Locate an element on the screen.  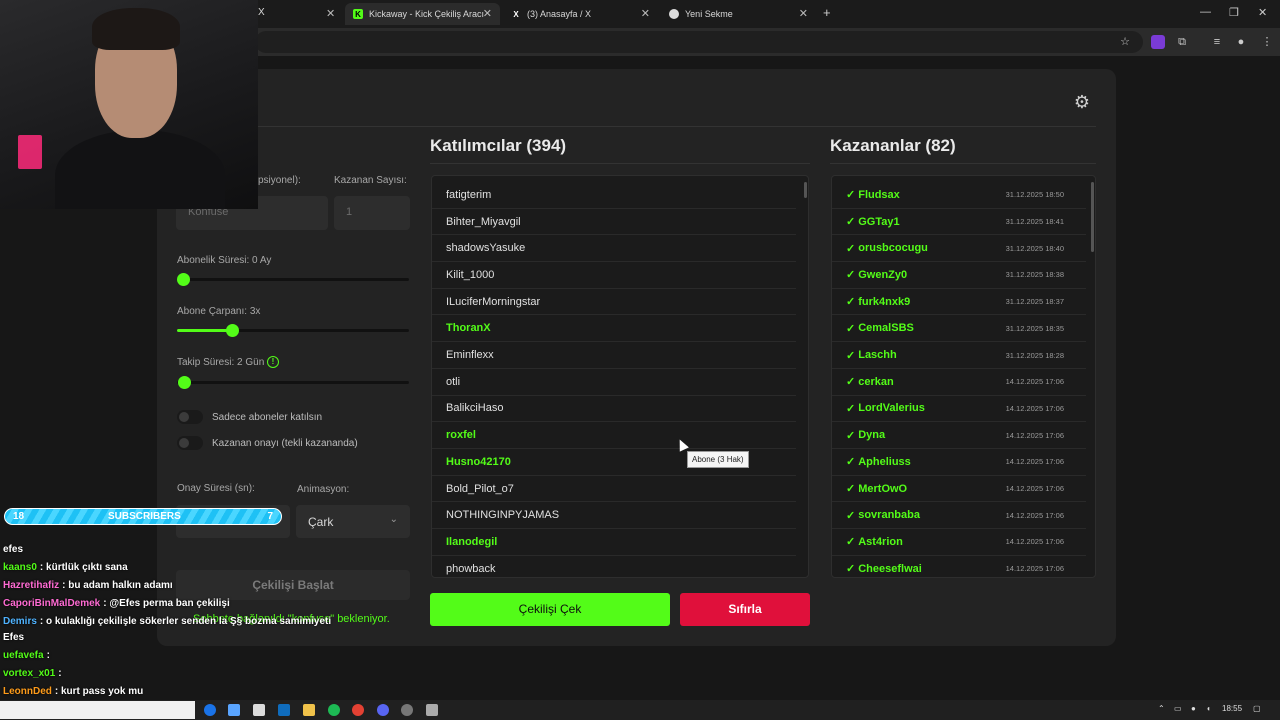
participant-row: otli is located at coordinates (614, 382).